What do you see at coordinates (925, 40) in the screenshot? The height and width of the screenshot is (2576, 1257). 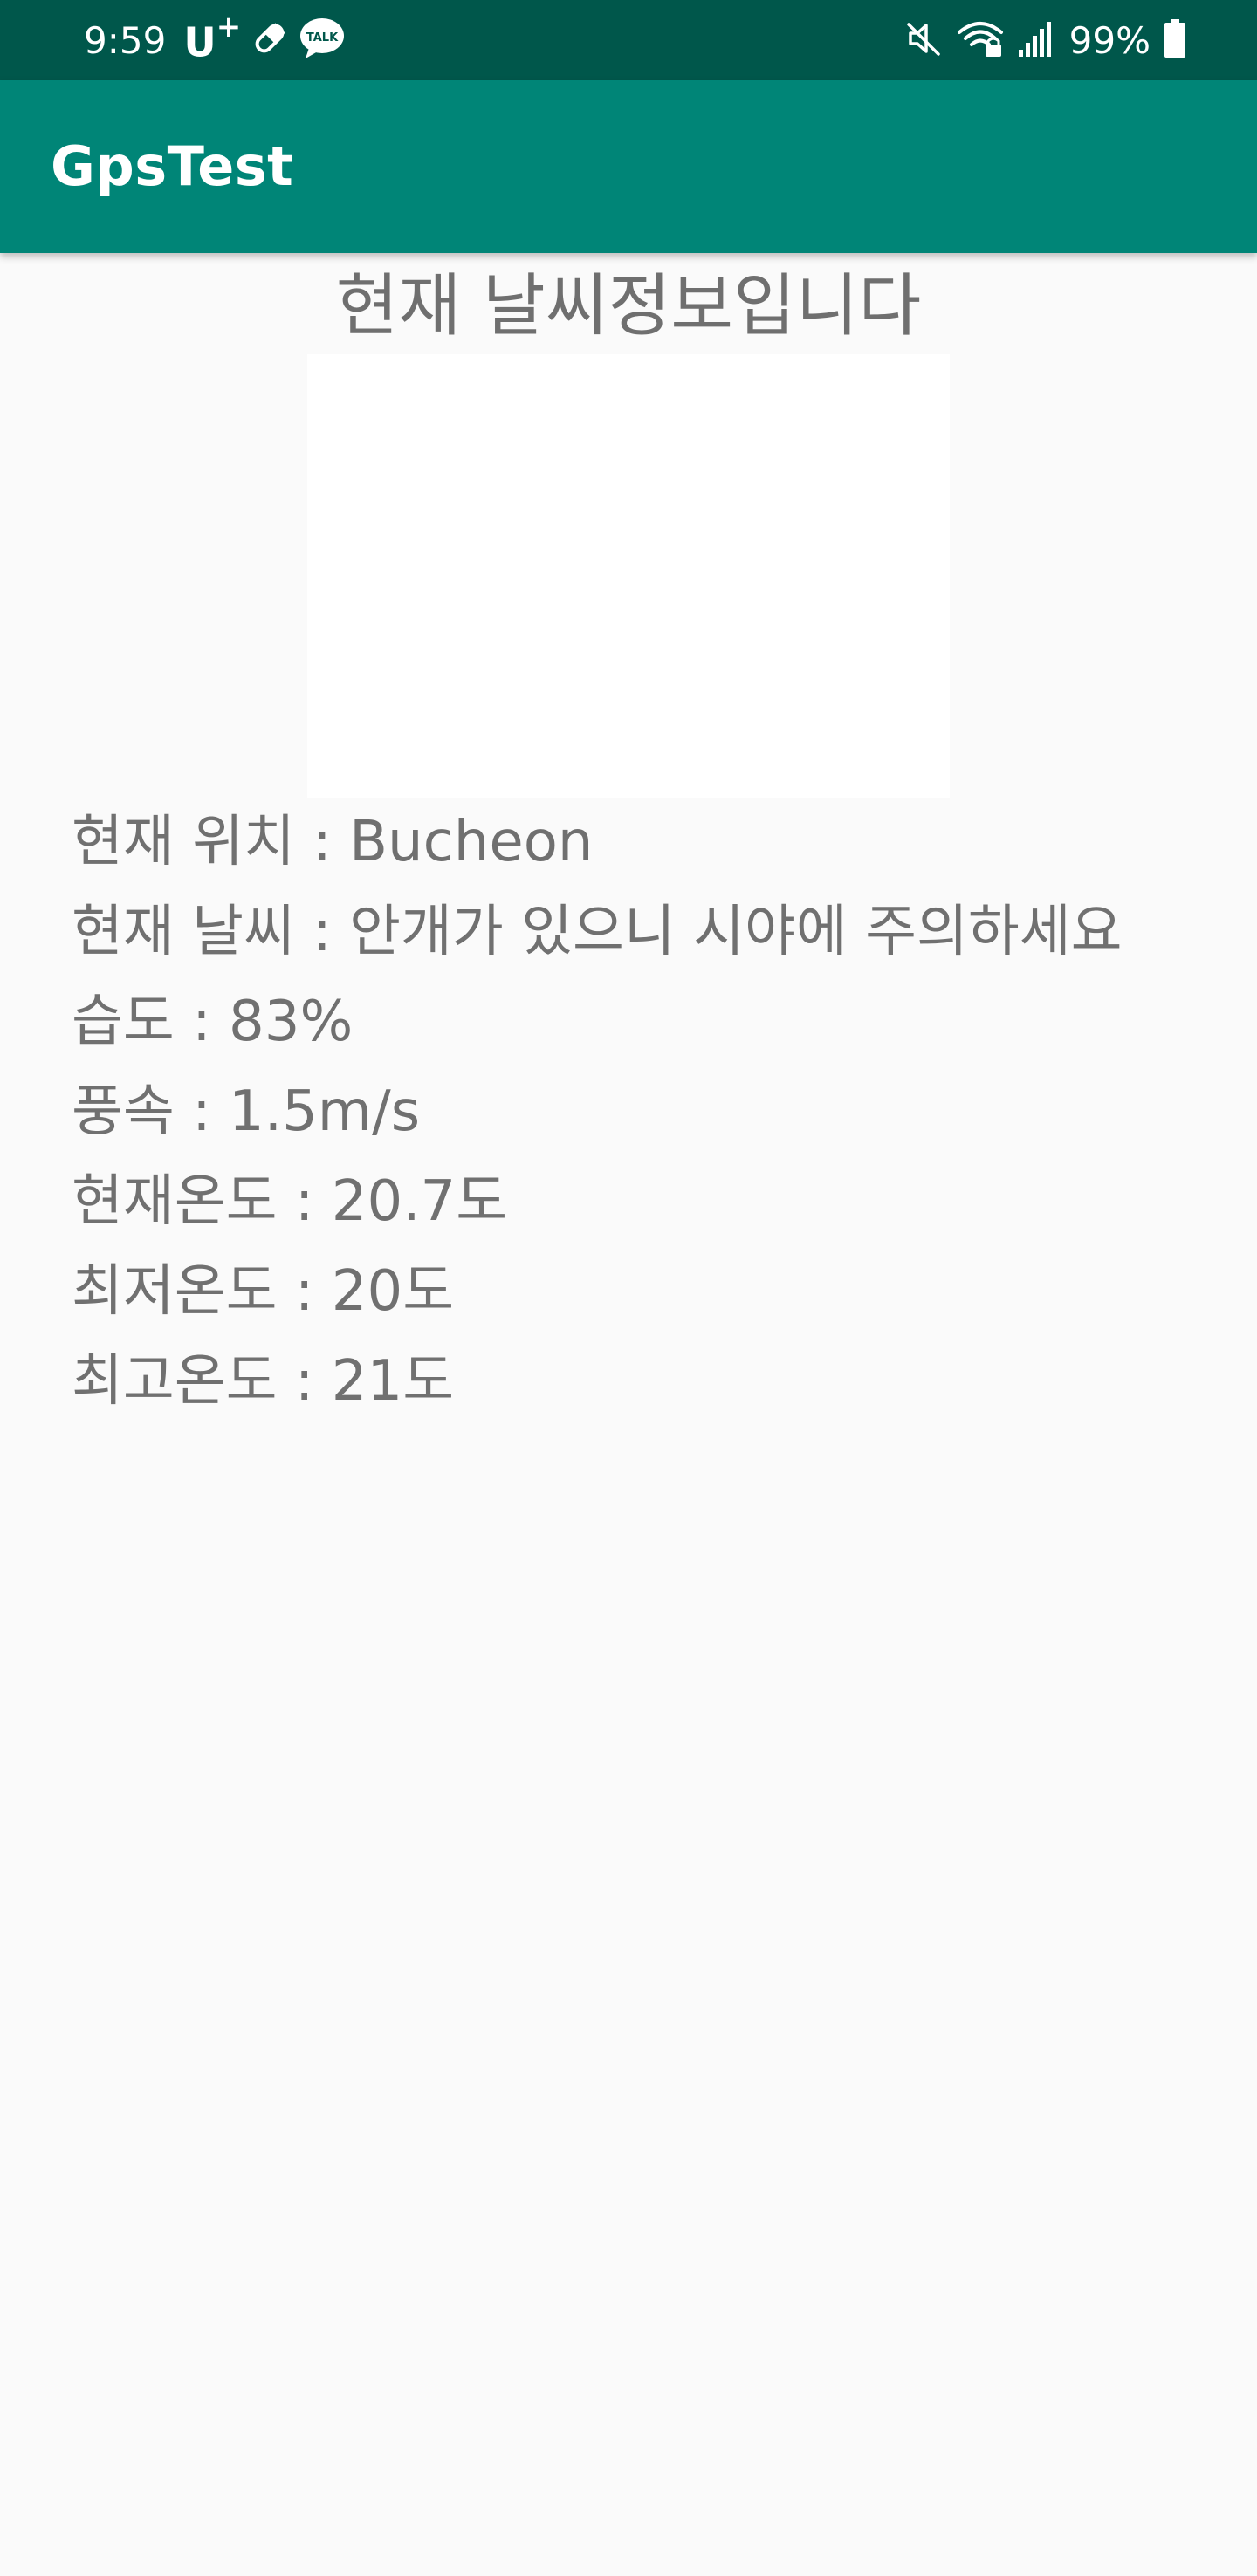 I see `mute-icon` at bounding box center [925, 40].